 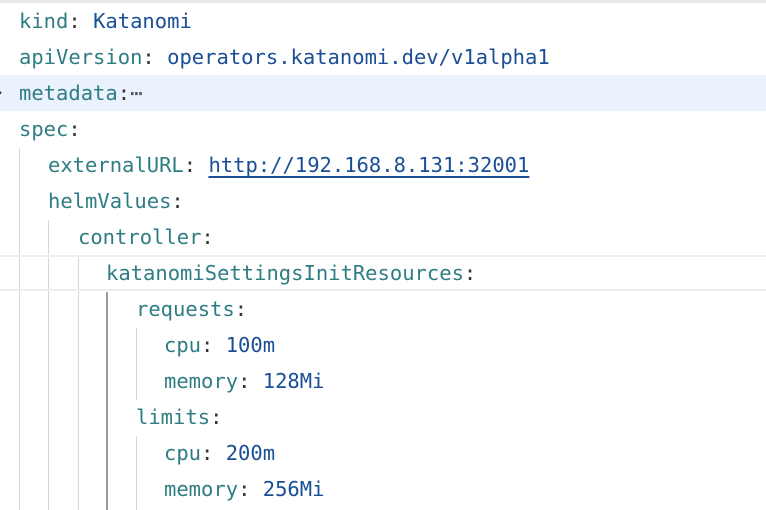 I want to click on yaml-key: metadata, so click(x=68, y=93).